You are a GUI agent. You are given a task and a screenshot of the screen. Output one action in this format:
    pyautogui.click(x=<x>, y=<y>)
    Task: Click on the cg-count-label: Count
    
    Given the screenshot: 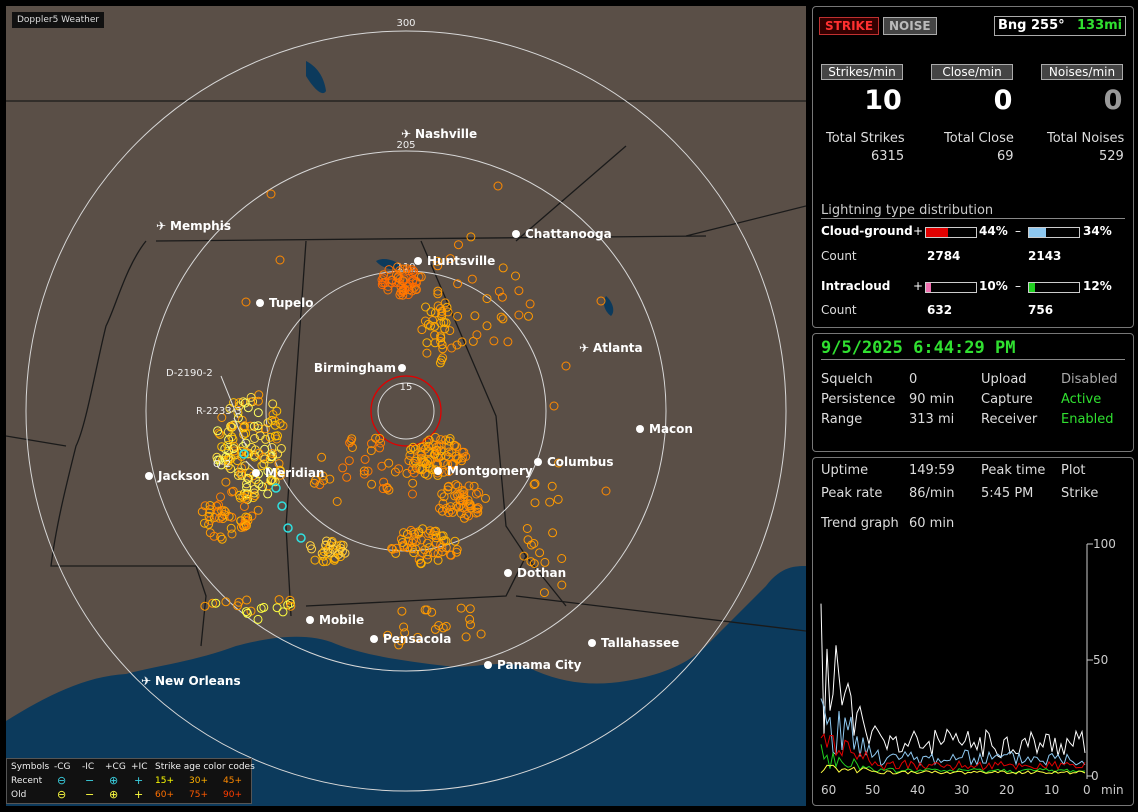 What is the action you would take?
    pyautogui.click(x=839, y=256)
    